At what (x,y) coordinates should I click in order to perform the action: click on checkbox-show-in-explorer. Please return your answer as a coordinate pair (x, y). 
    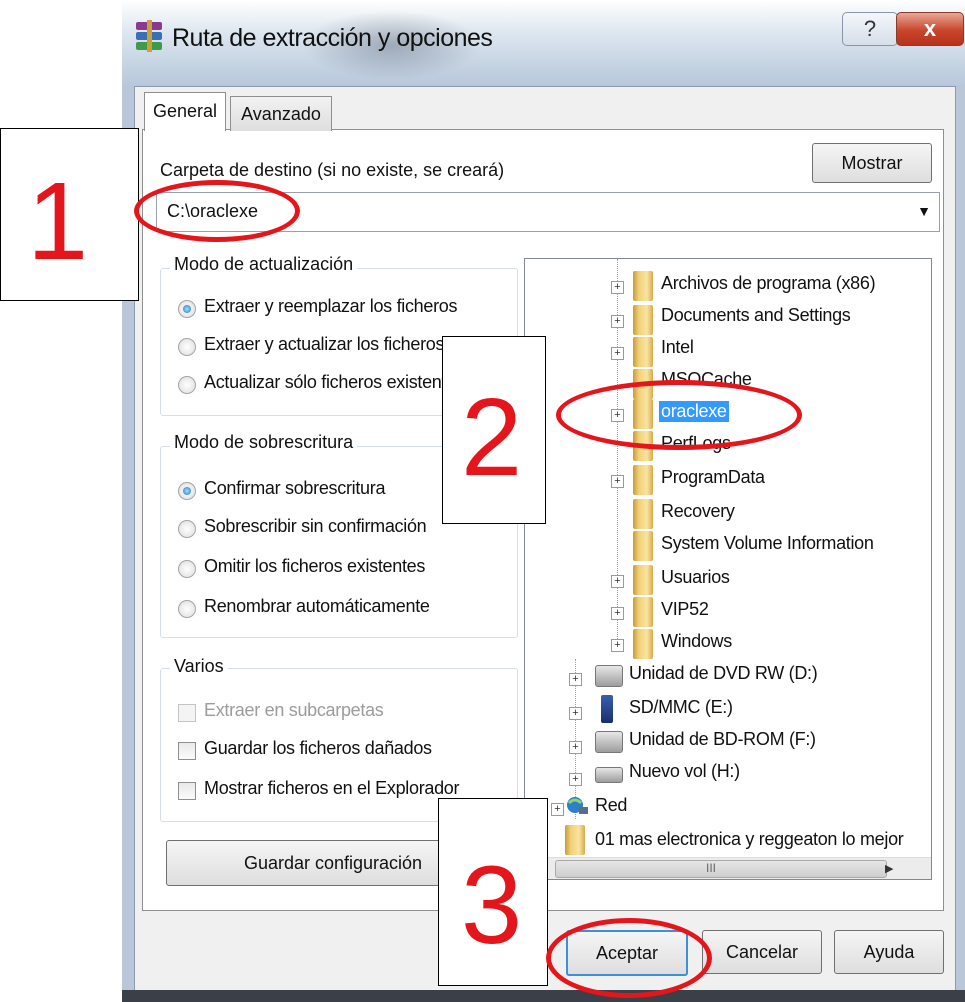
    Looking at the image, I should click on (187, 791).